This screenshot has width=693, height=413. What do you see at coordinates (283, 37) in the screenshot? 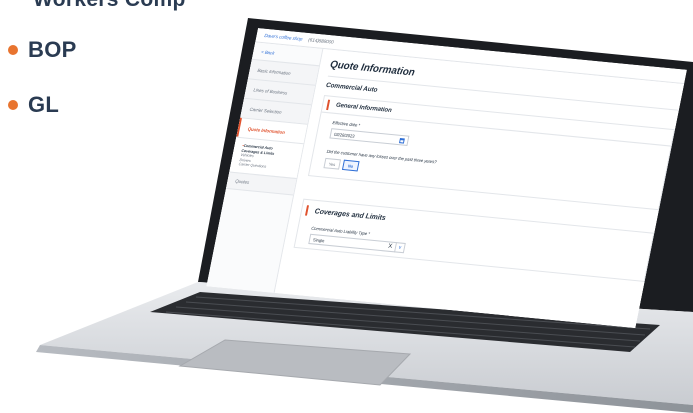
I see `shop-name-link: Dave's coffee shop` at bounding box center [283, 37].